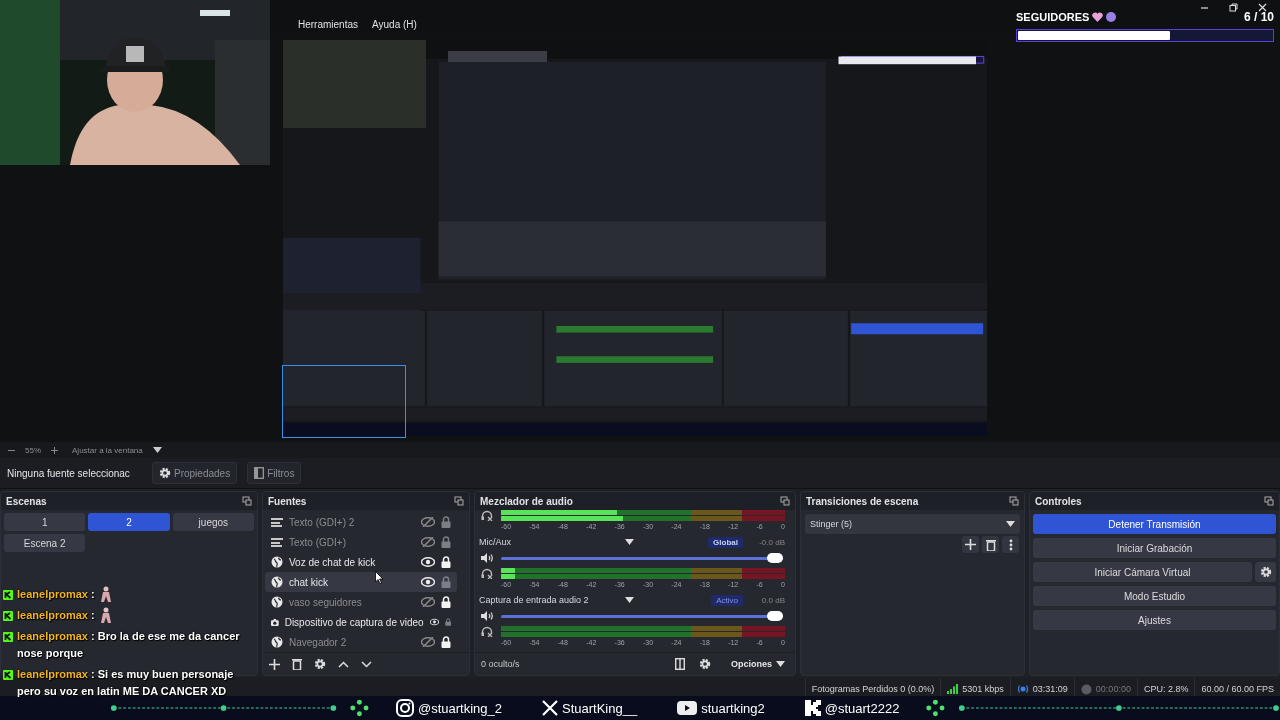  What do you see at coordinates (912, 524) in the screenshot?
I see `transition-dropdown: Stinger (5)` at bounding box center [912, 524].